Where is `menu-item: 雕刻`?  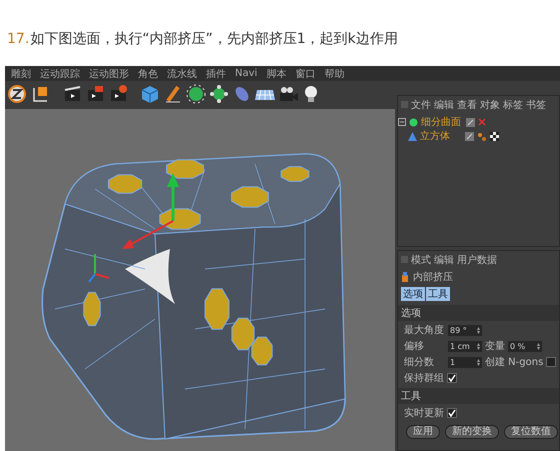
menu-item: 雕刻 is located at coordinates (21, 73).